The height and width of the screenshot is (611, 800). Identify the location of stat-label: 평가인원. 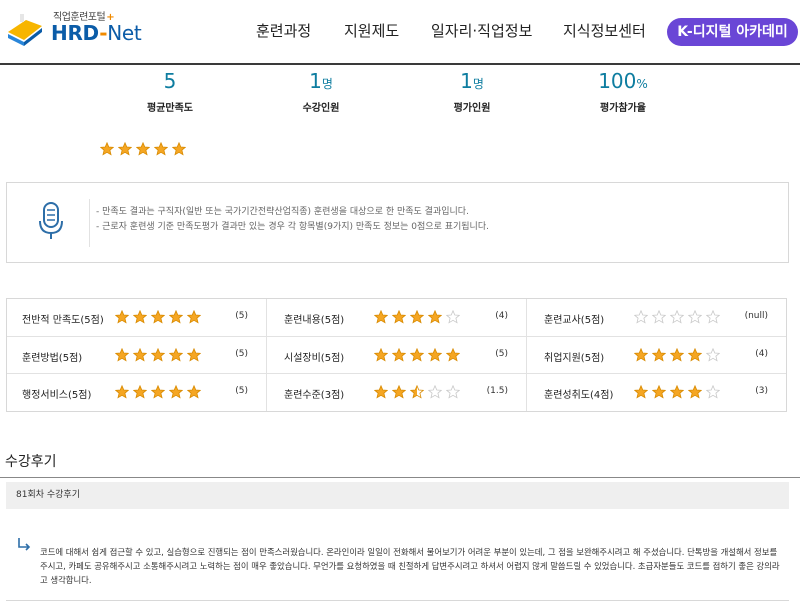
(472, 108).